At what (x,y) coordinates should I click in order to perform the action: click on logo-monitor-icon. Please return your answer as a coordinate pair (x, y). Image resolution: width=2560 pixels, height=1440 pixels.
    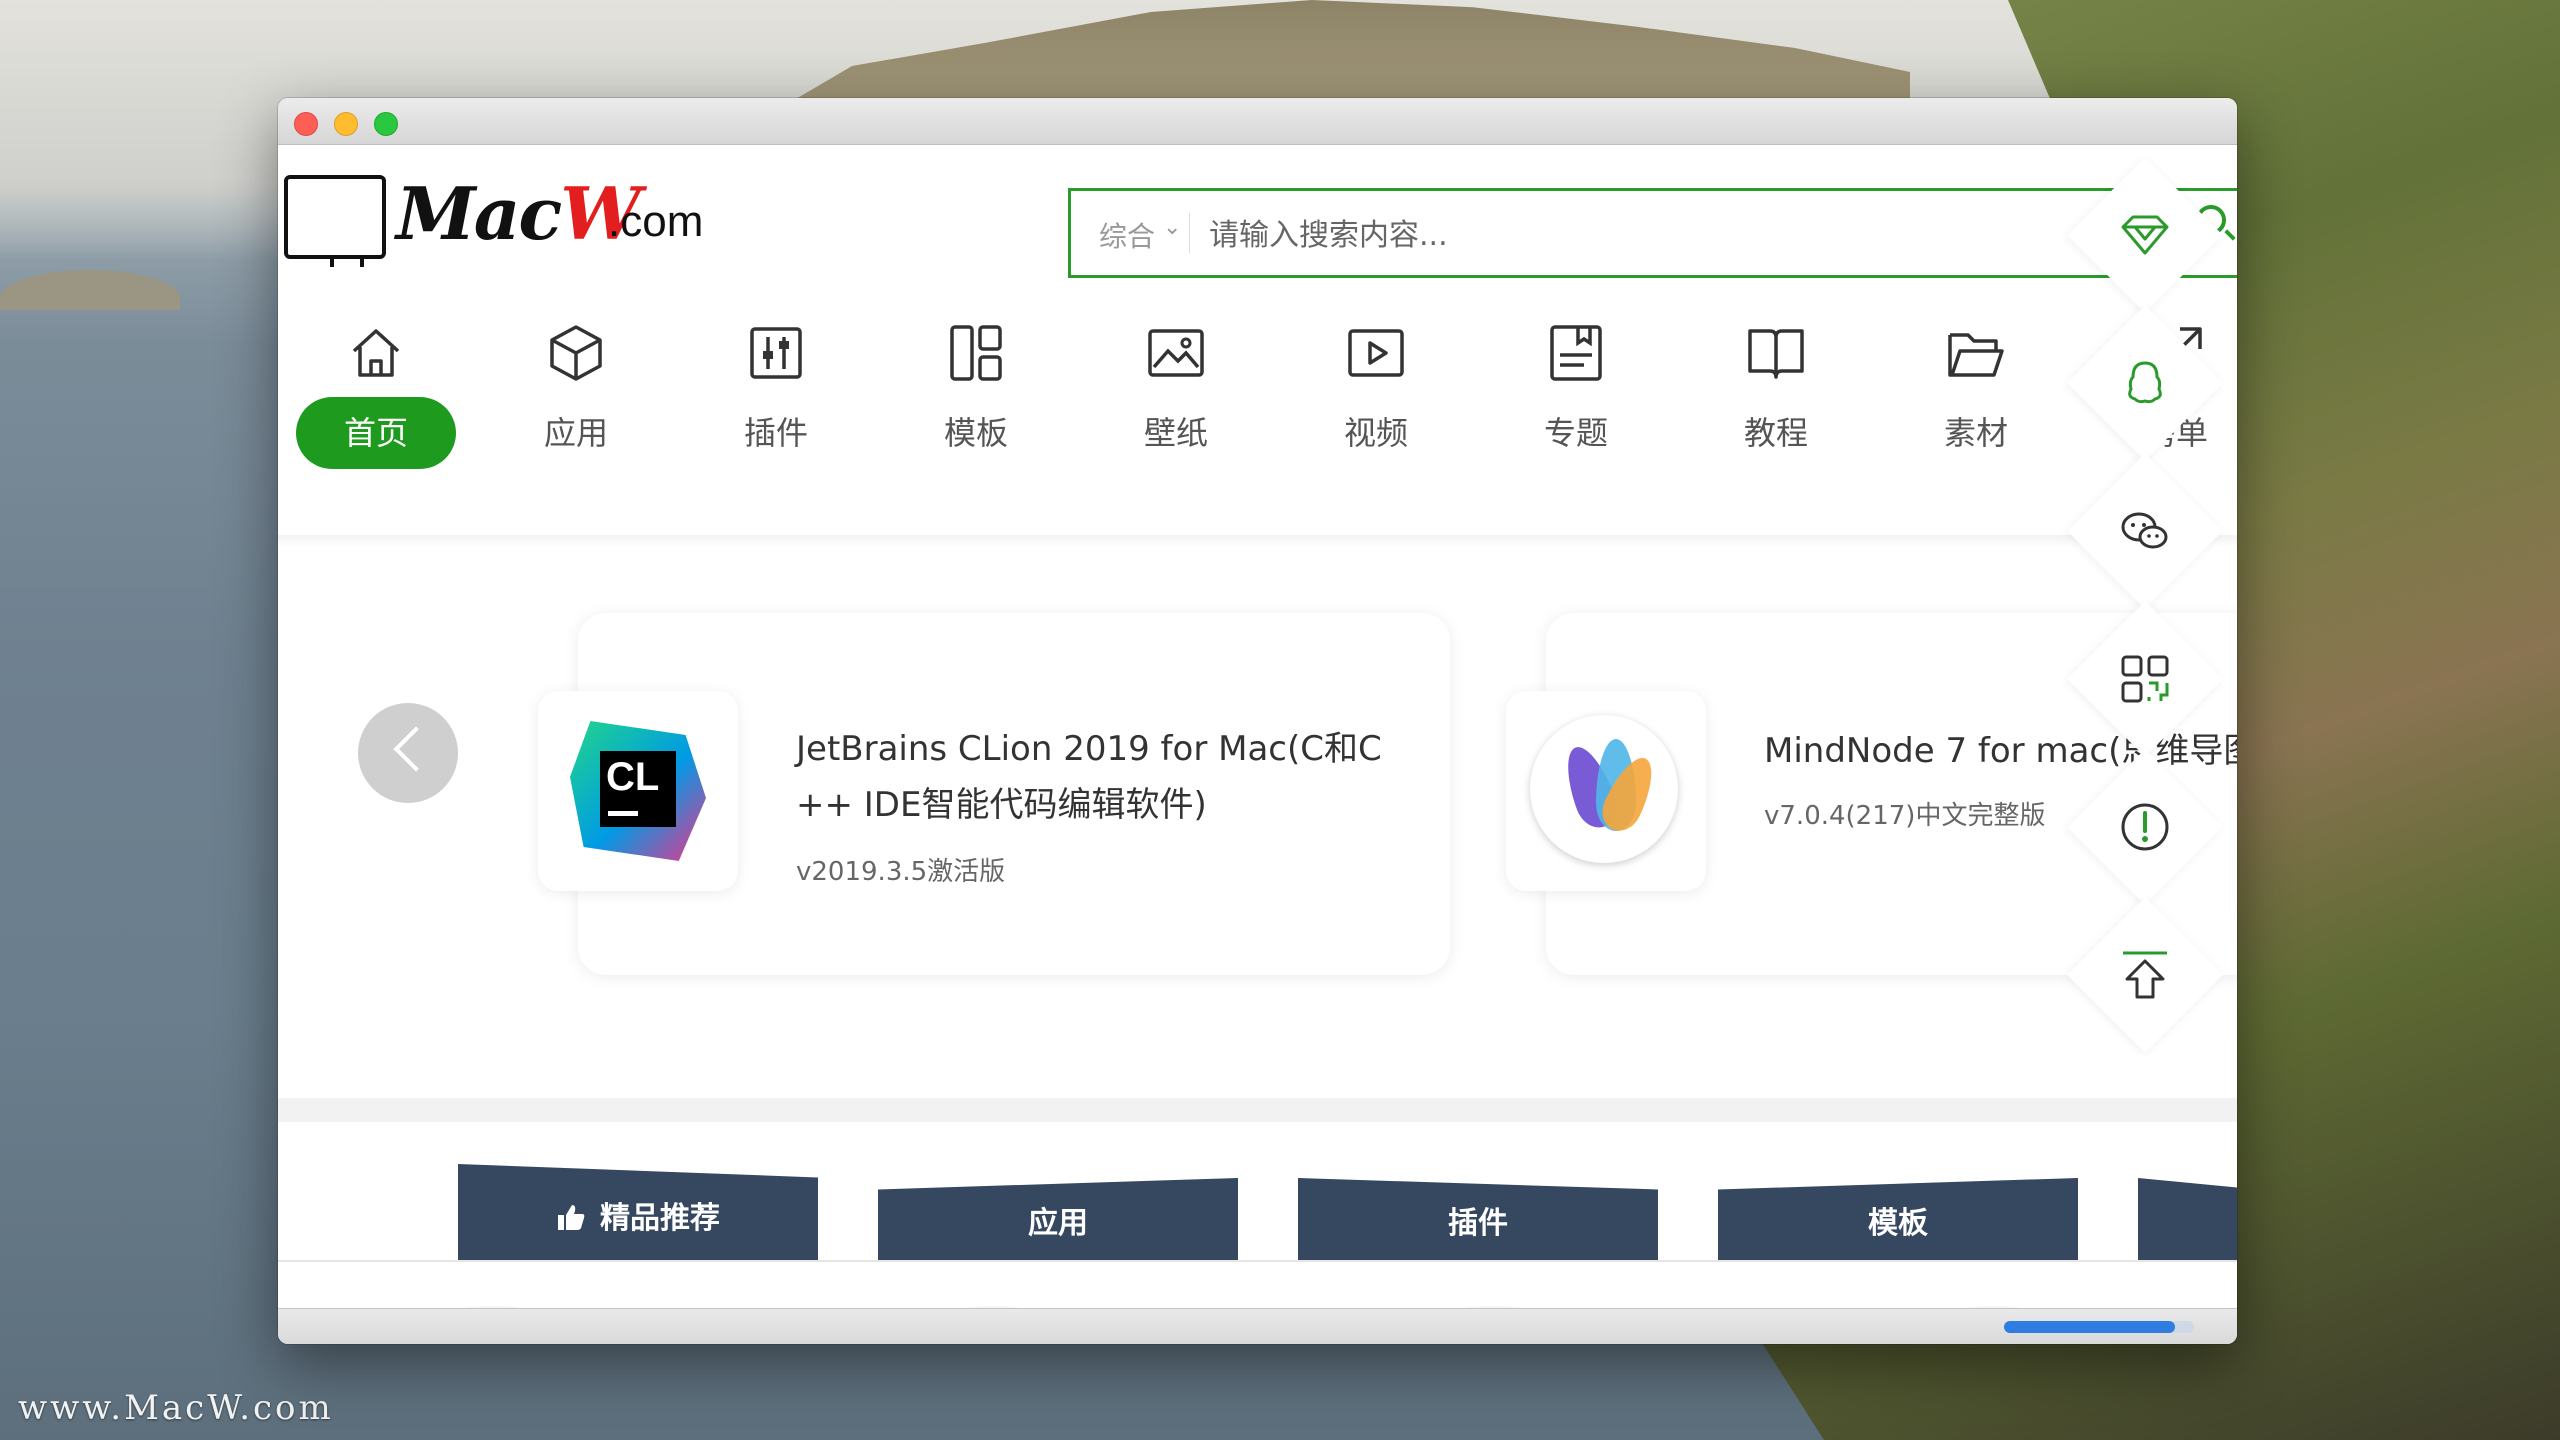
    Looking at the image, I should click on (335, 221).